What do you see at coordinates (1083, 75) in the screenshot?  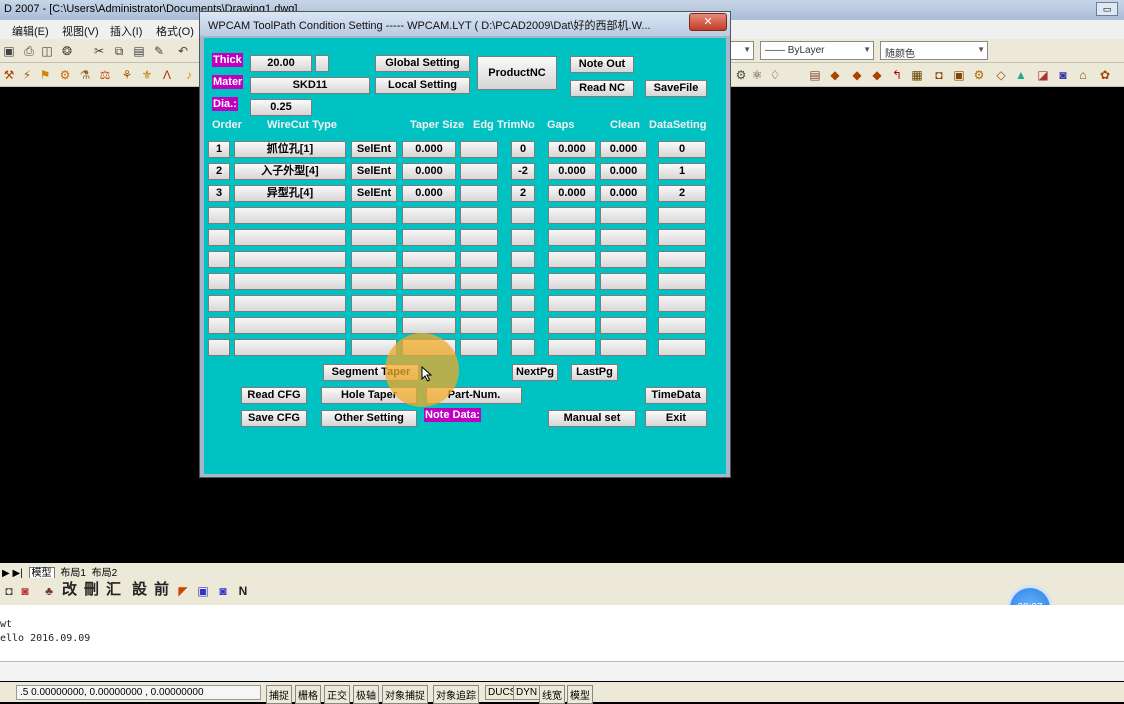 I see `tool-icon: ⌂` at bounding box center [1083, 75].